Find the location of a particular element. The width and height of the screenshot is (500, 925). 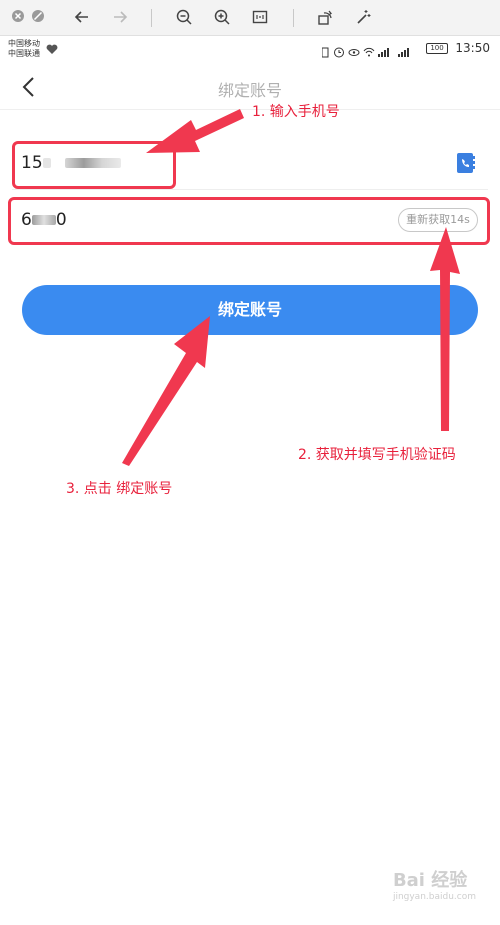

watermark-sub: jingyan.baidu.com is located at coordinates (434, 897).